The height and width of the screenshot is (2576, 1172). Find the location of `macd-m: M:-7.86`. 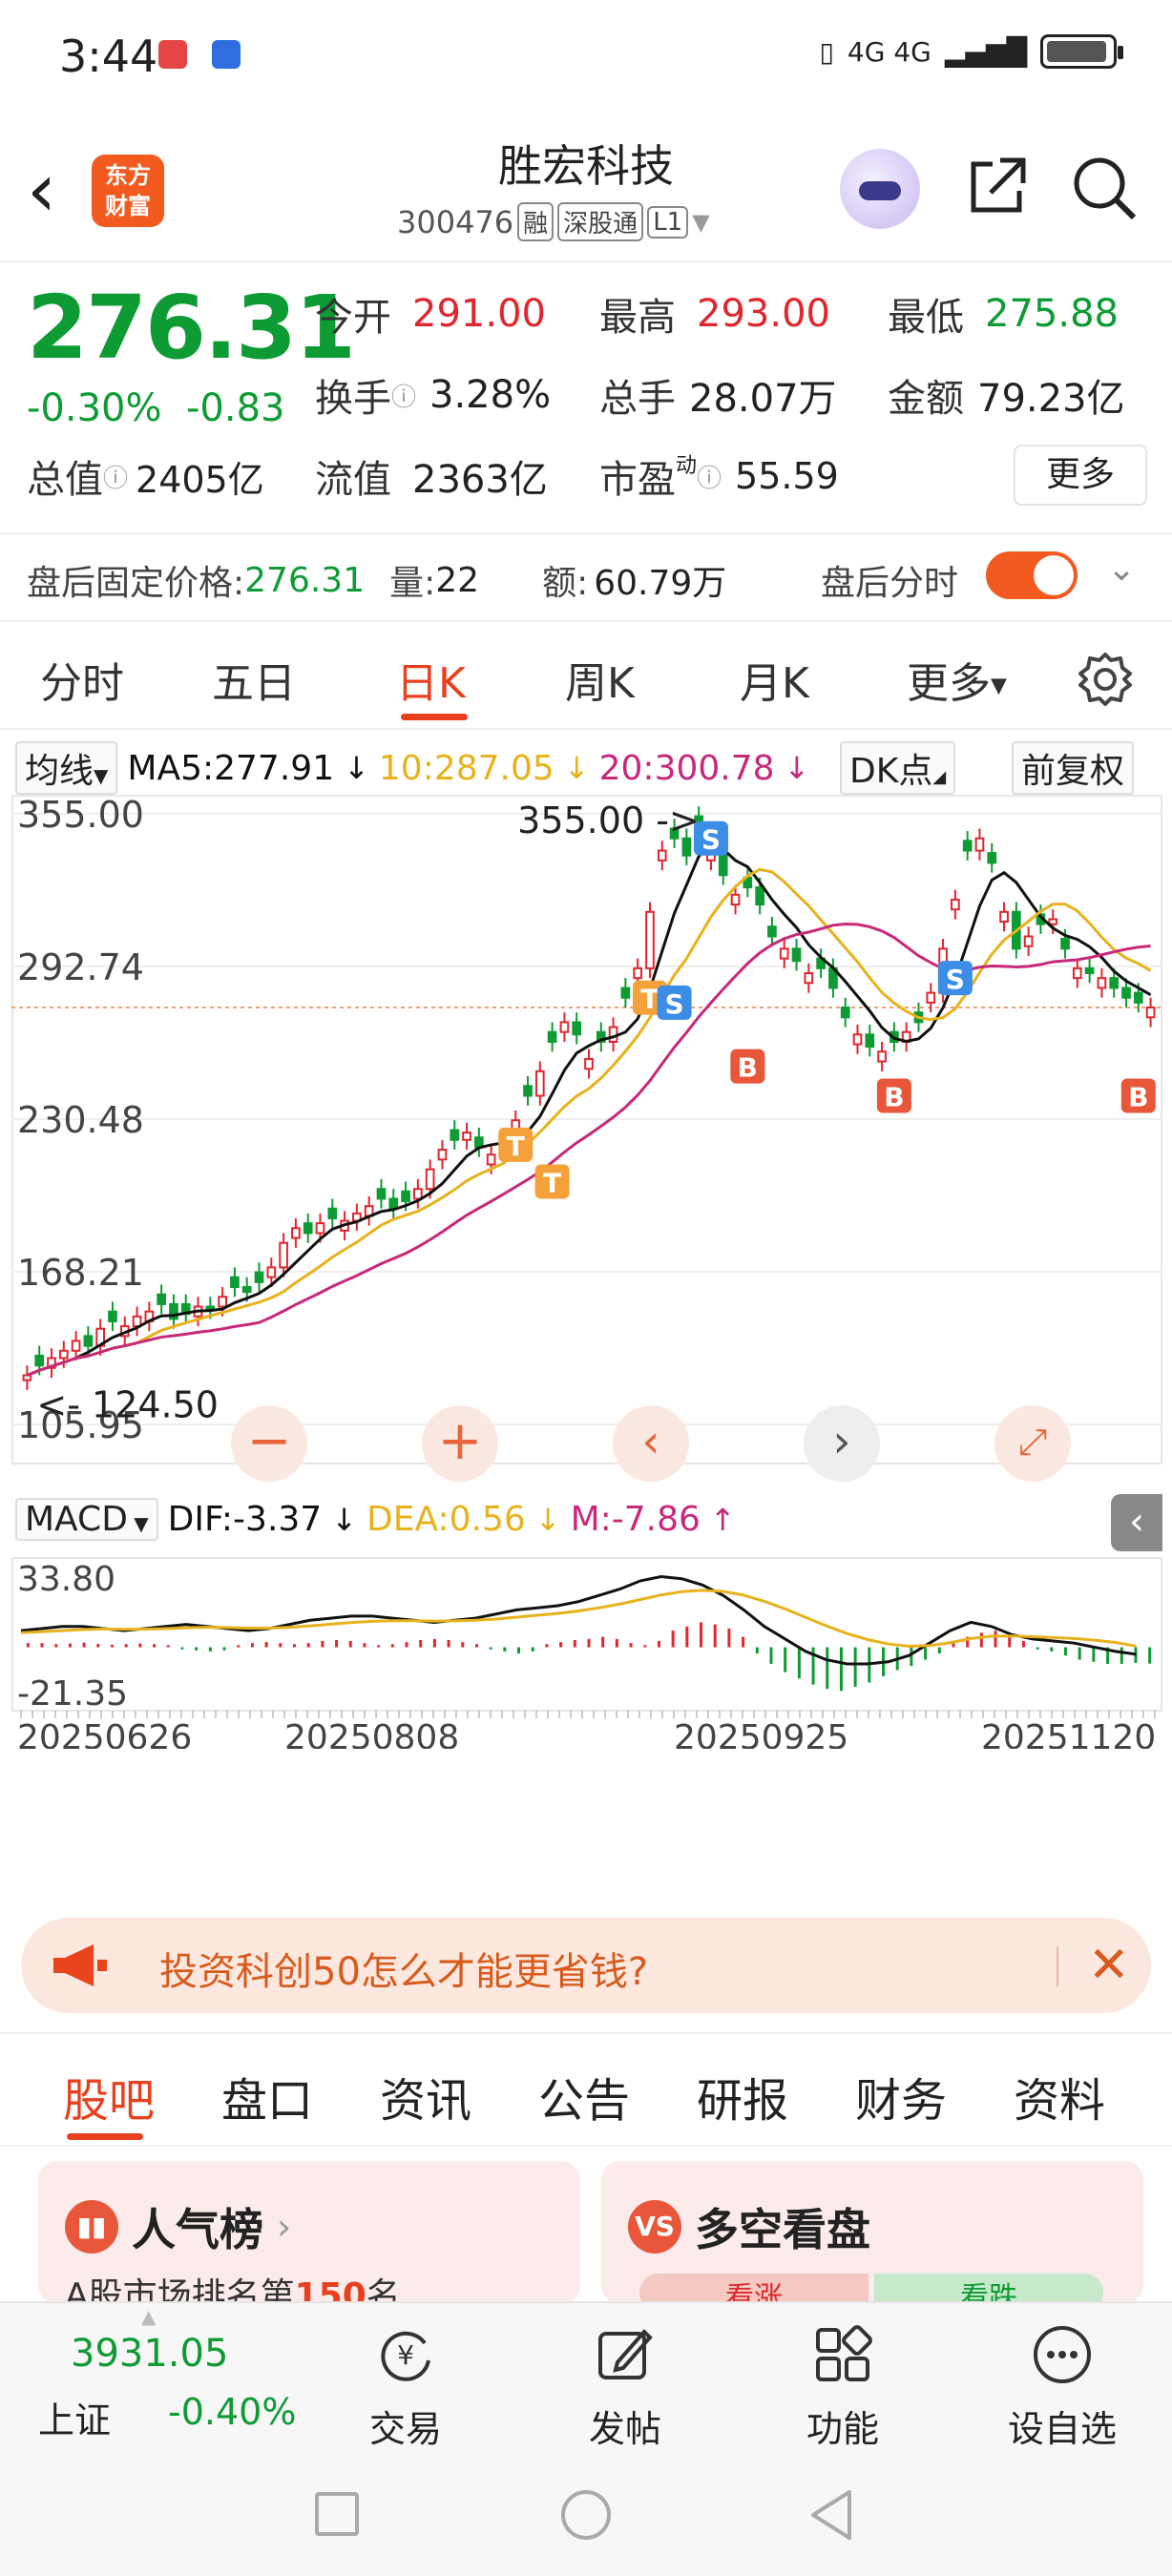

macd-m: M:-7.86 is located at coordinates (636, 1519).